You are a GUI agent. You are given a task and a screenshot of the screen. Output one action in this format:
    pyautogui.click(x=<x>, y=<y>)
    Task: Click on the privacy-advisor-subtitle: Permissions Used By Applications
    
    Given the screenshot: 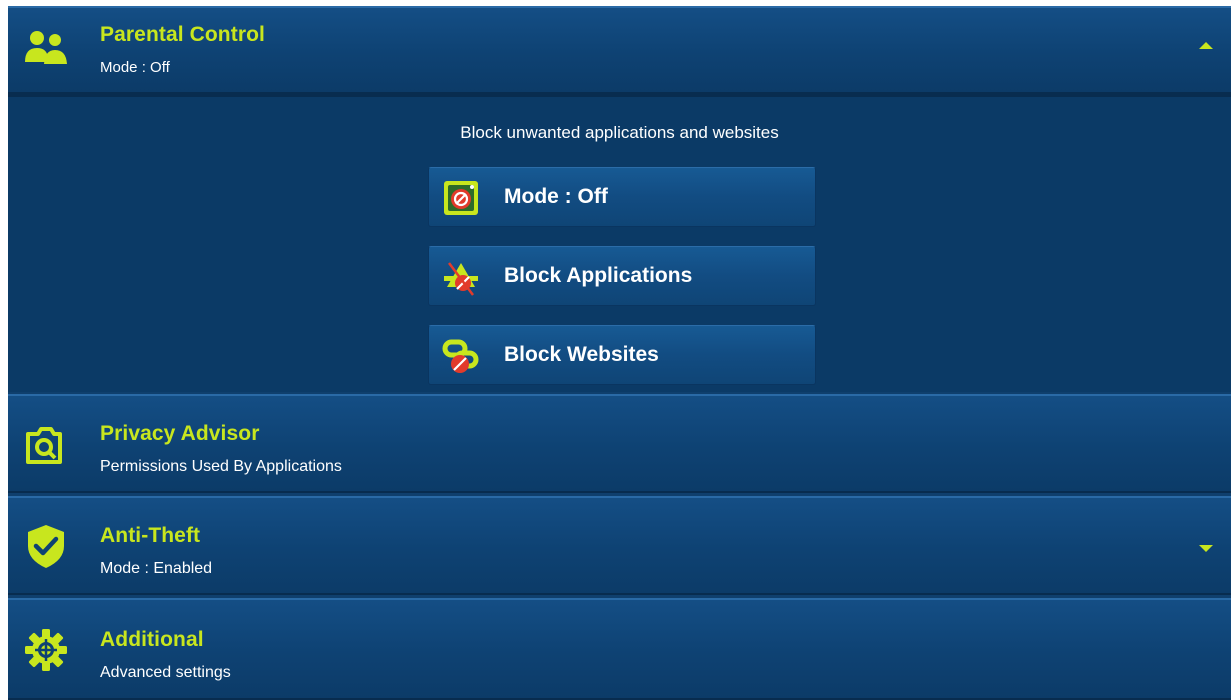 What is the action you would take?
    pyautogui.click(x=221, y=466)
    